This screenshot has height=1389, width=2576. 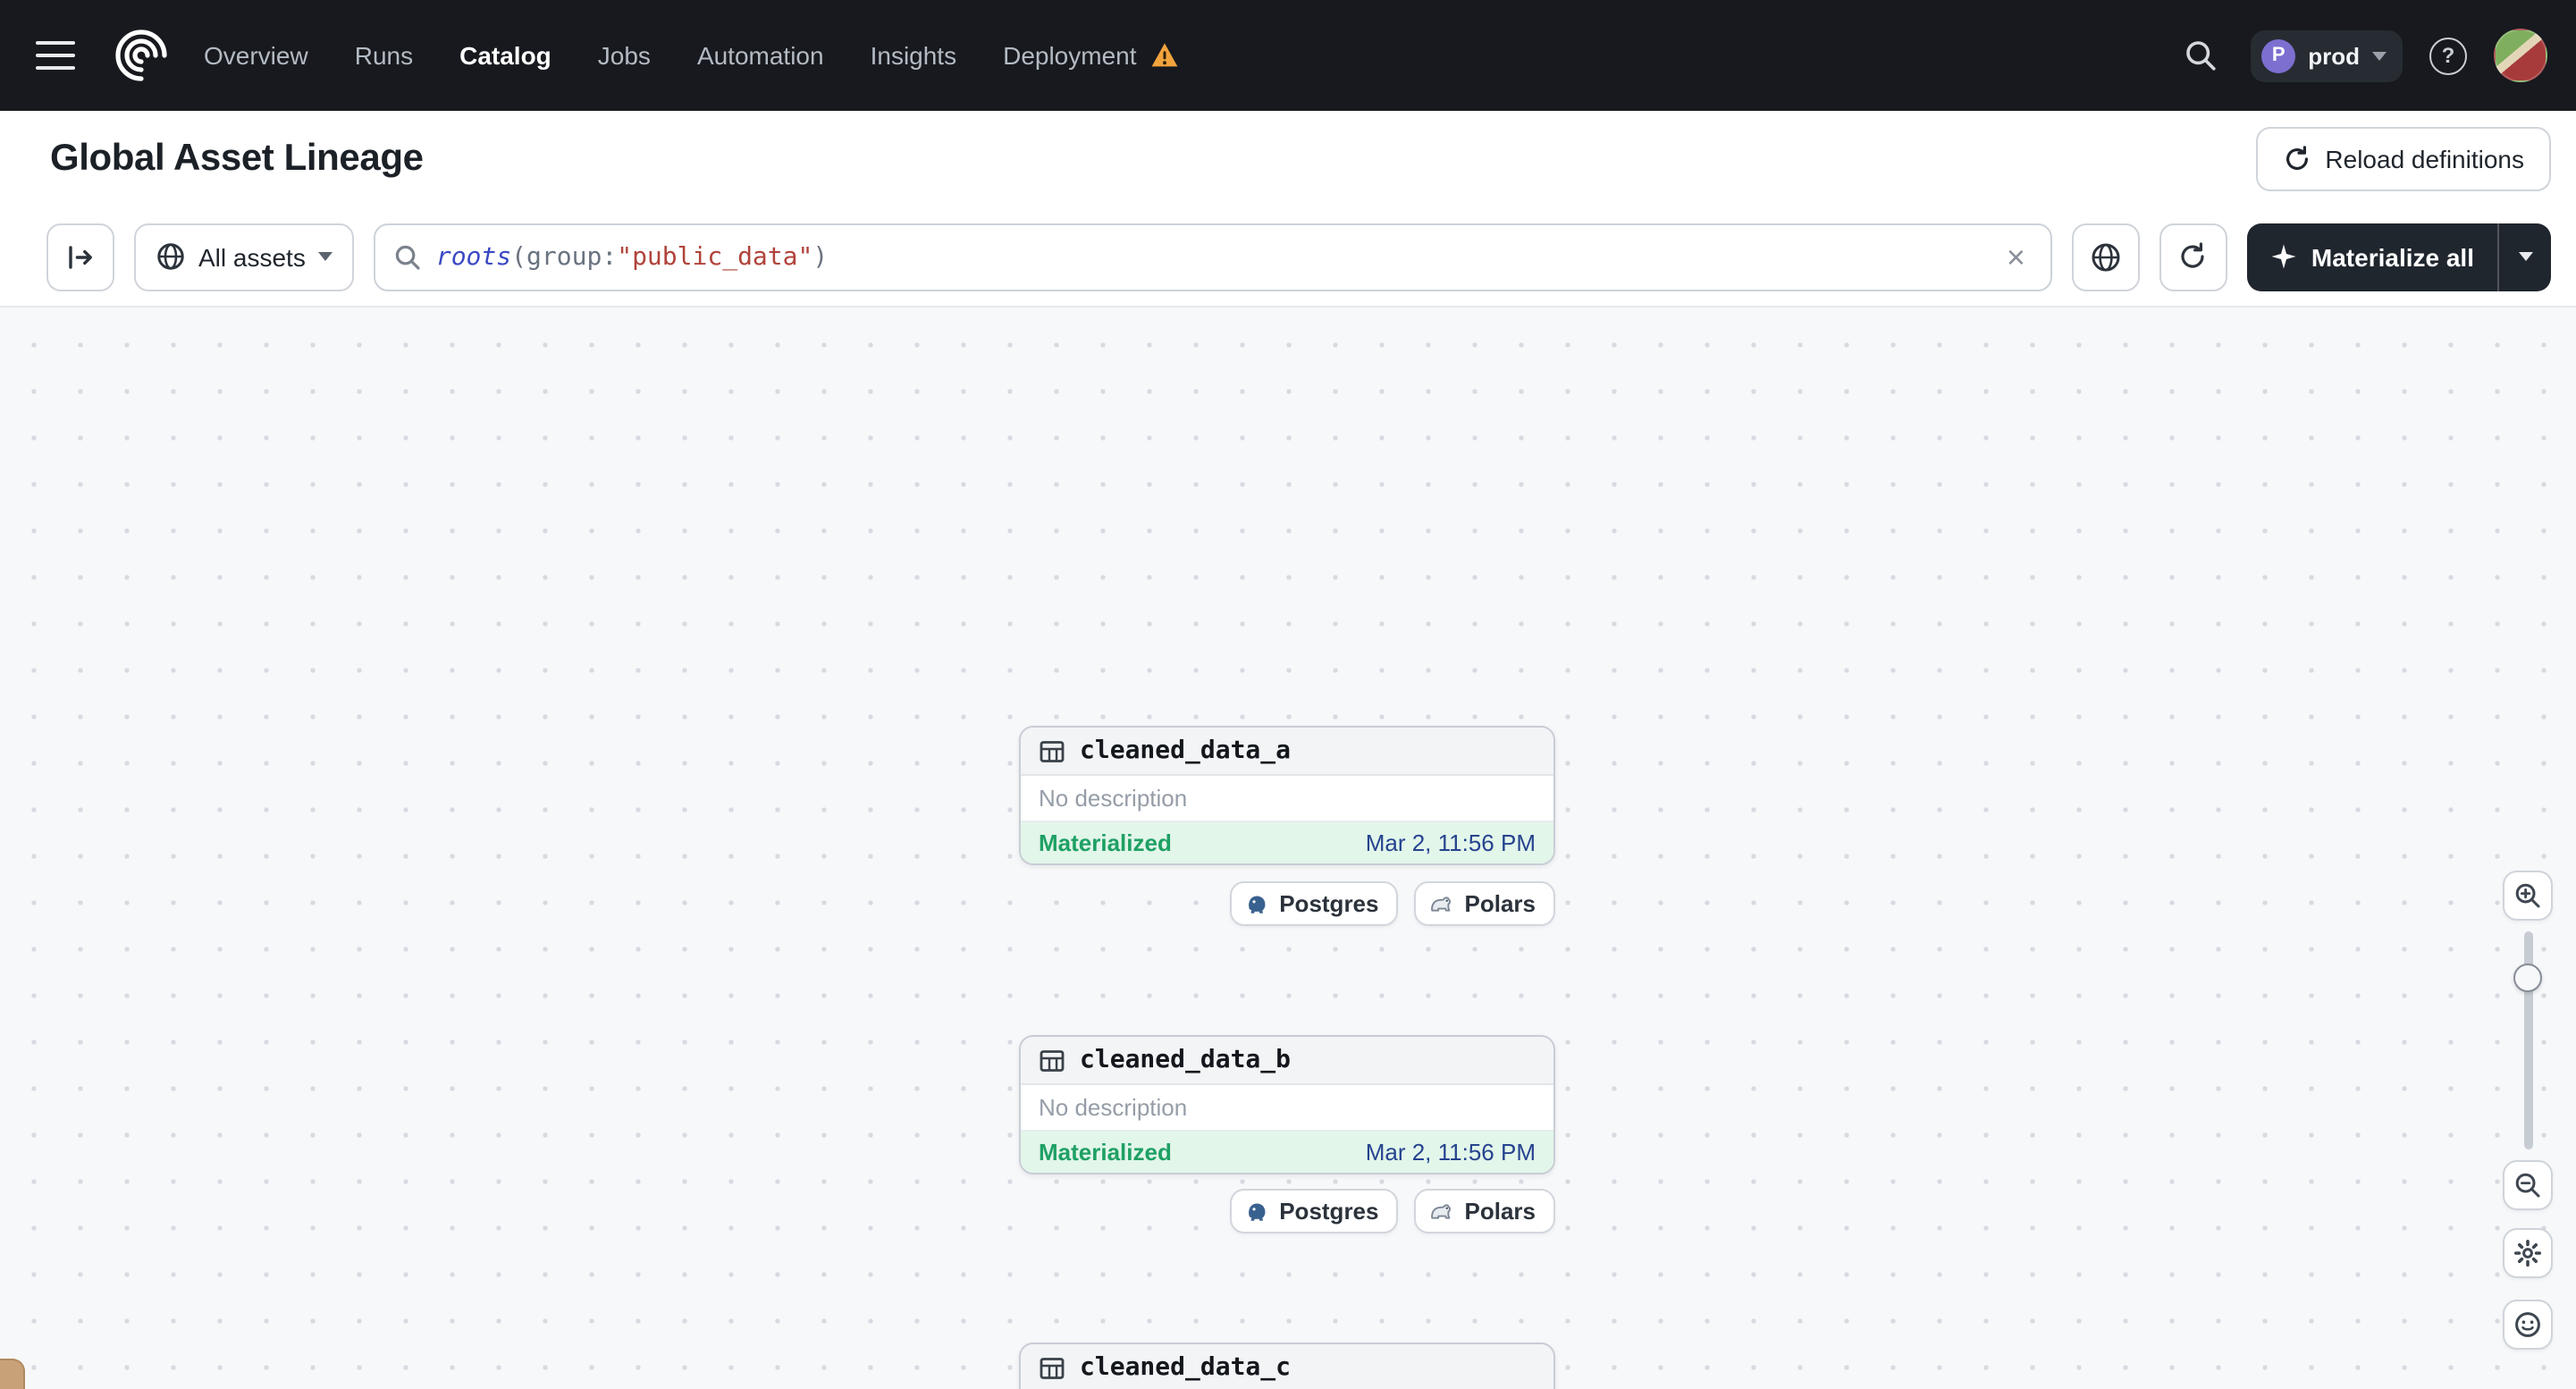 I want to click on canvas-controls, so click(x=2528, y=1110).